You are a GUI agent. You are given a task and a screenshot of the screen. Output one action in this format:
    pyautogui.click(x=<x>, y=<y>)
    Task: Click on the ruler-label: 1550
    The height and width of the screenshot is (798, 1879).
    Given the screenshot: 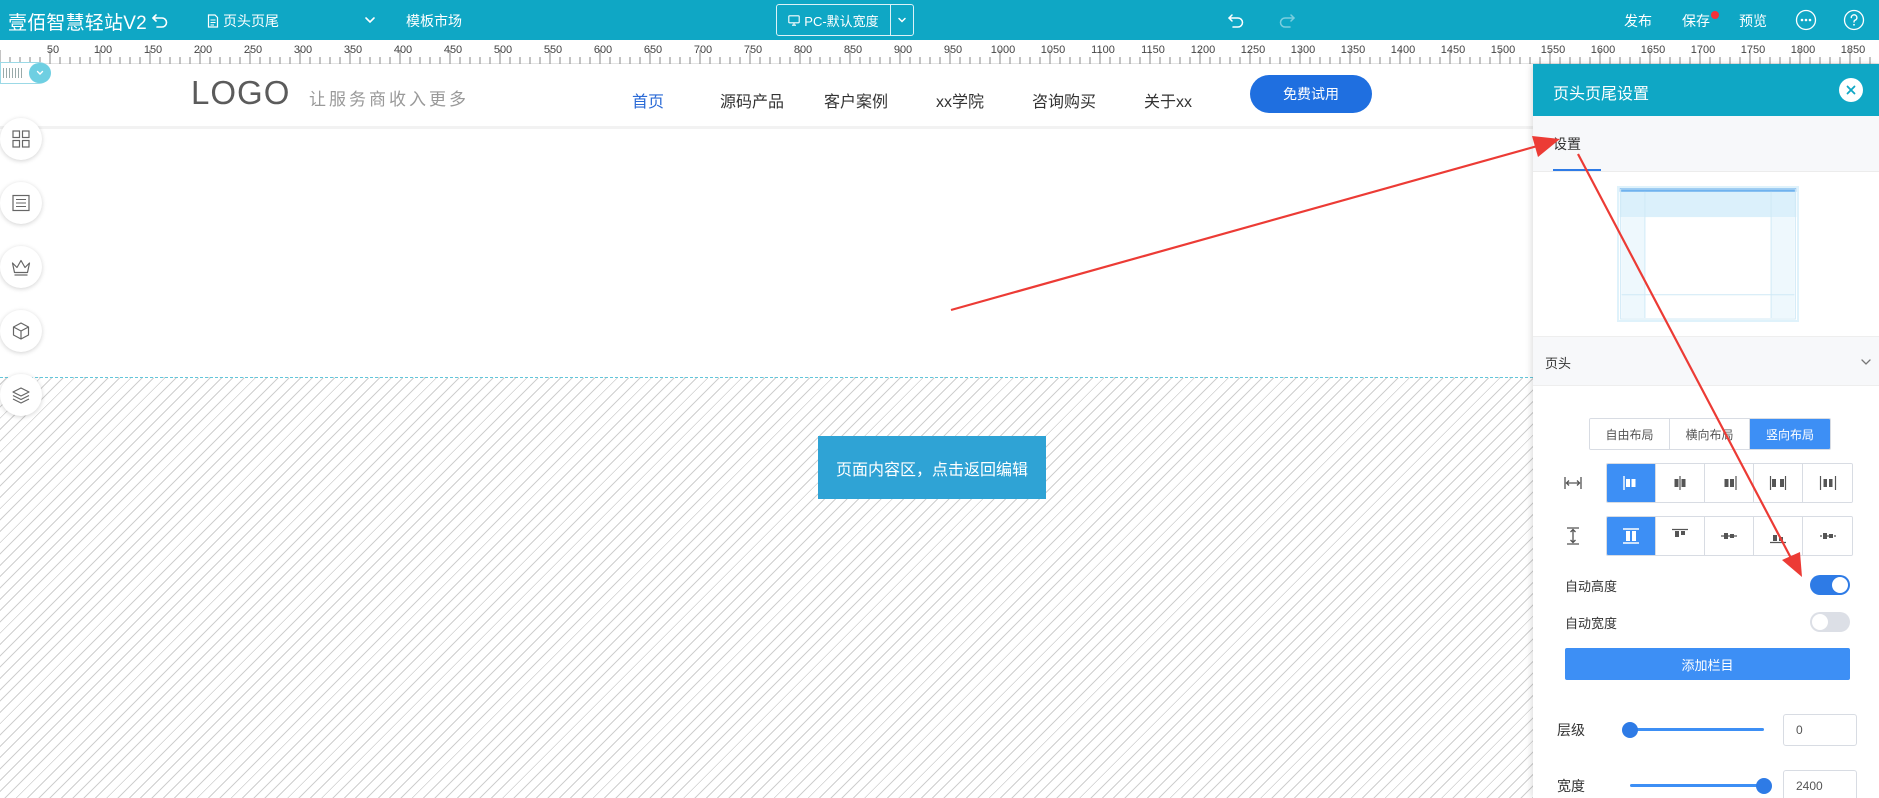 What is the action you would take?
    pyautogui.click(x=1553, y=50)
    